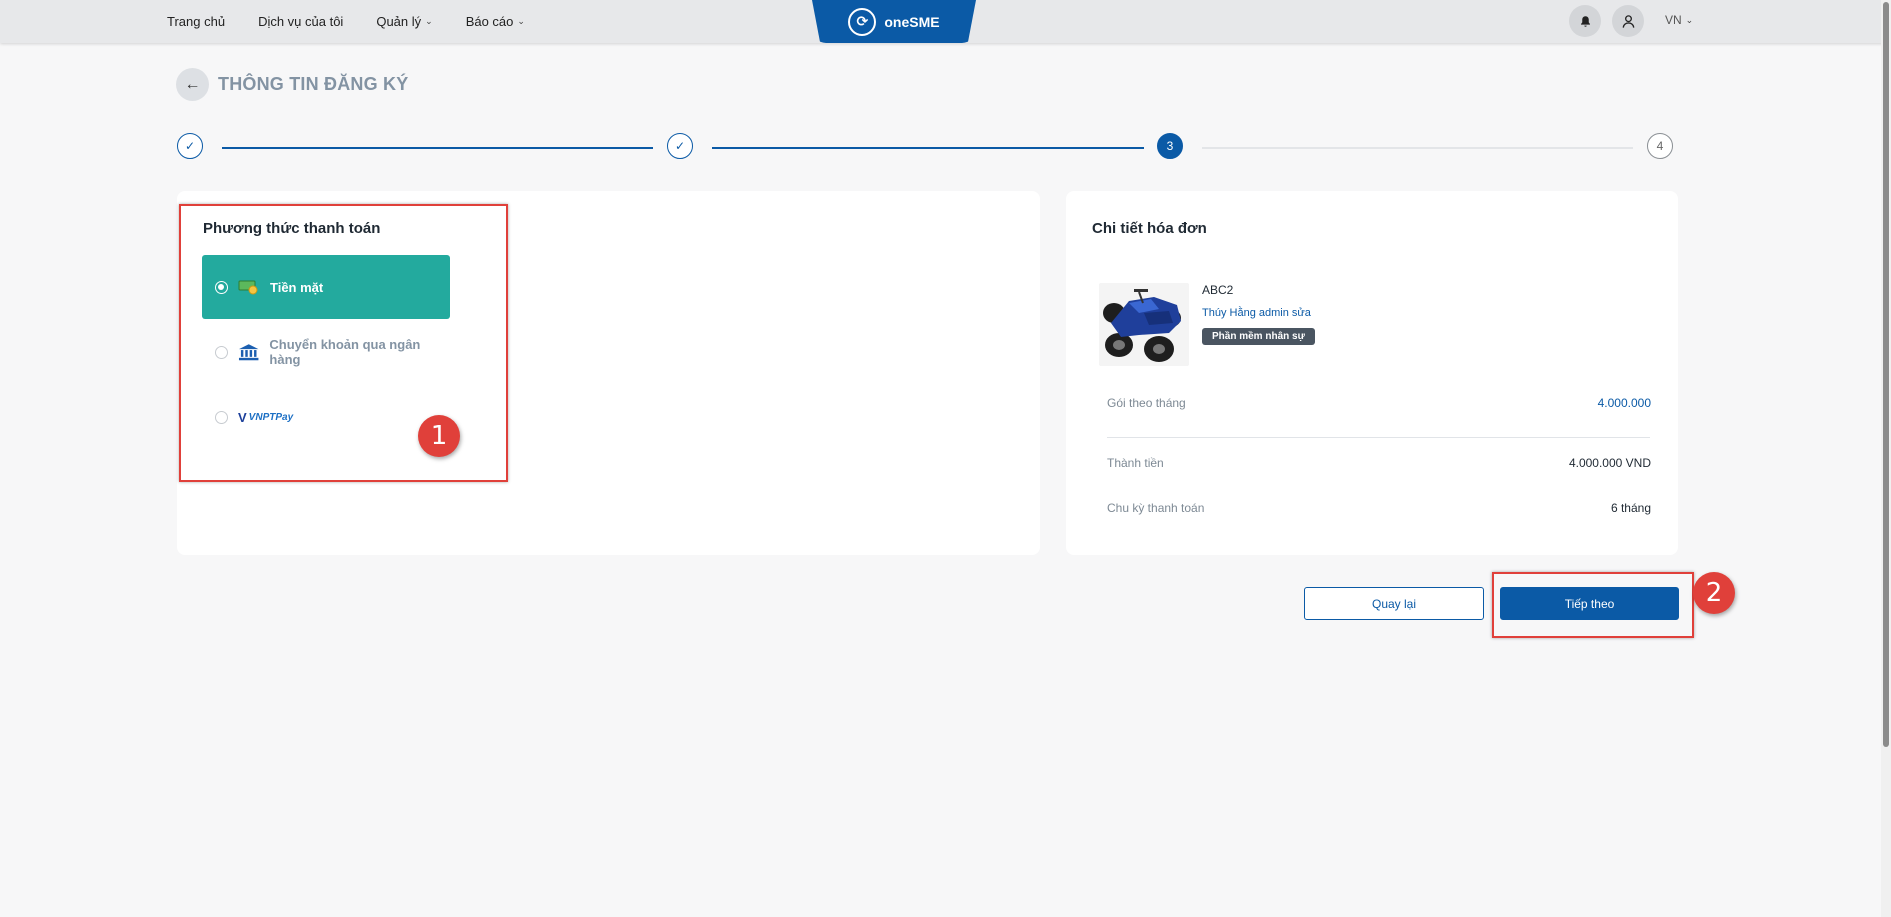  What do you see at coordinates (1144, 324) in the screenshot?
I see `product-image` at bounding box center [1144, 324].